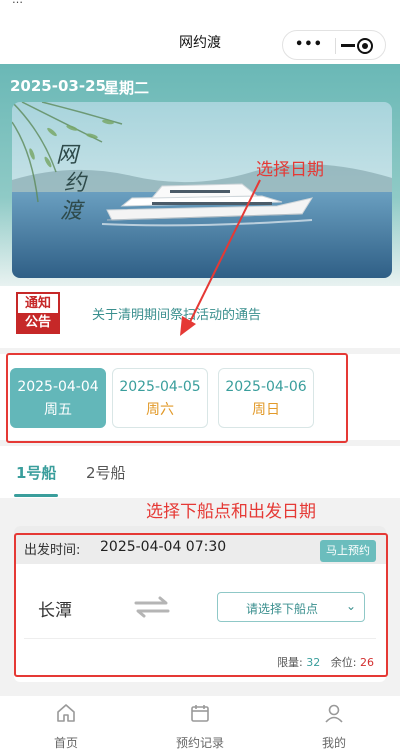  Describe the element at coordinates (38, 303) in the screenshot. I see `notice-badge-top: 通知` at that location.